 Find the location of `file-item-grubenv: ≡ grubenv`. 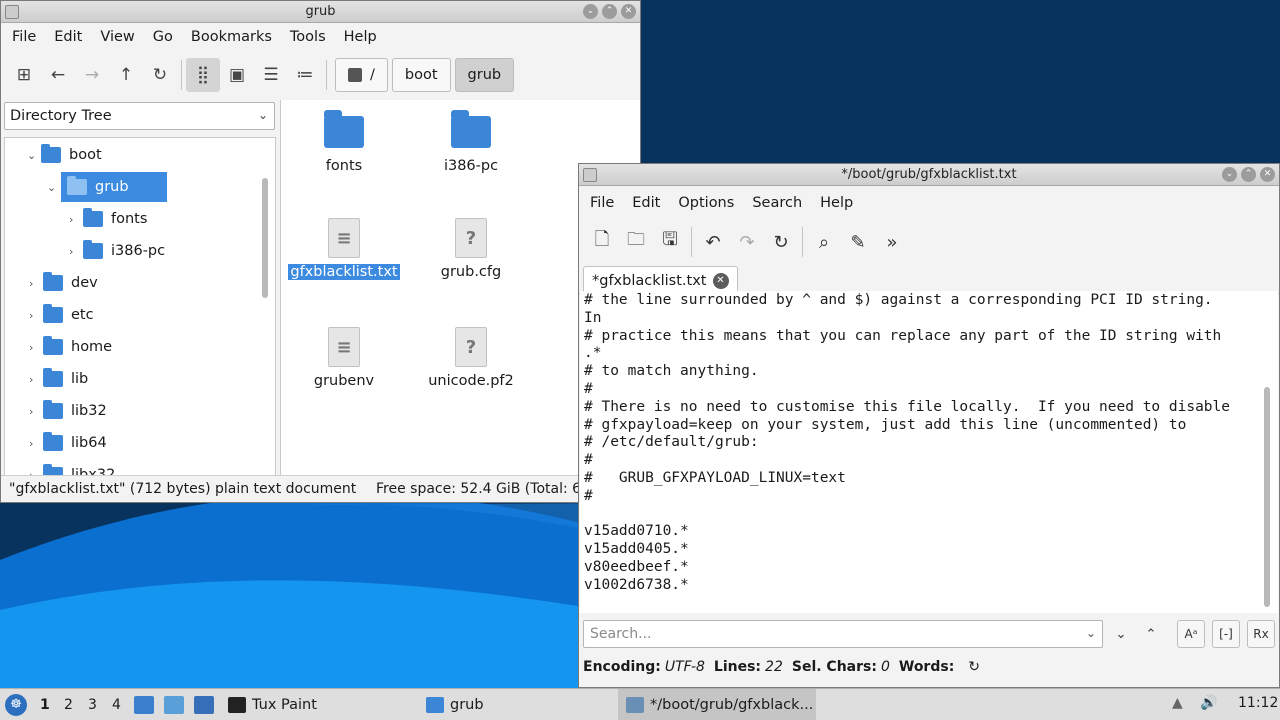

file-item-grubenv: ≡ grubenv is located at coordinates (344, 358).